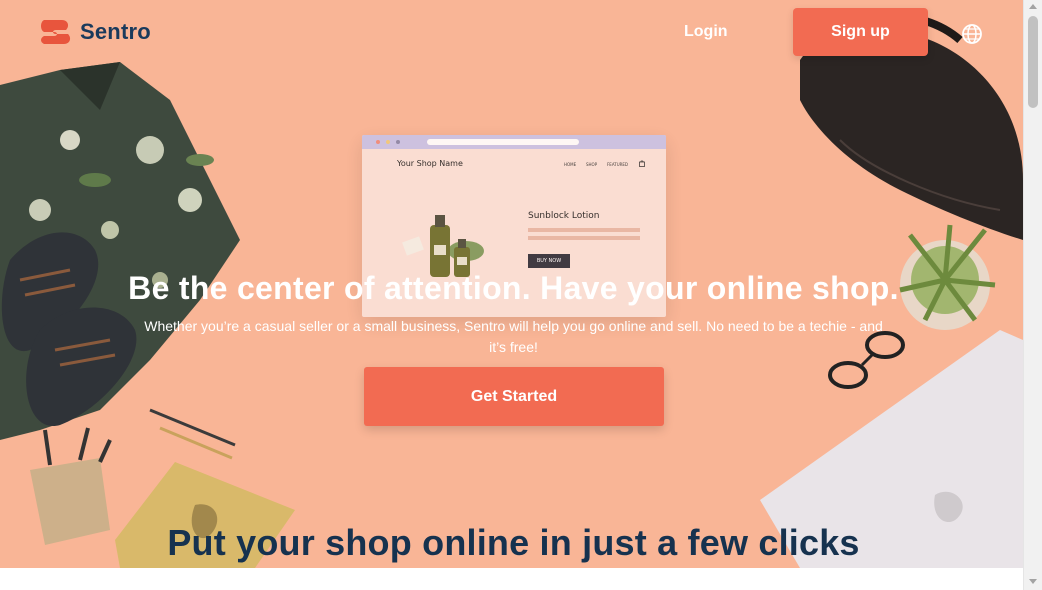 This screenshot has width=1042, height=590. I want to click on brand-name: Sentro, so click(115, 31).